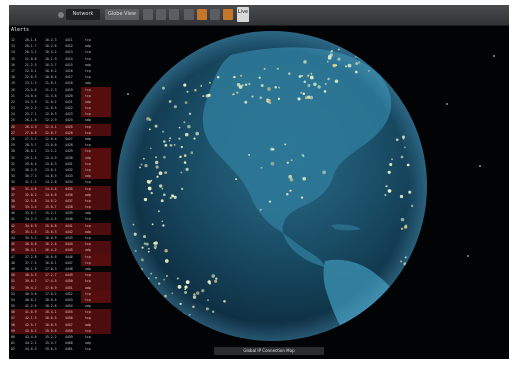  What do you see at coordinates (215, 14) in the screenshot?
I see `layers-button` at bounding box center [215, 14].